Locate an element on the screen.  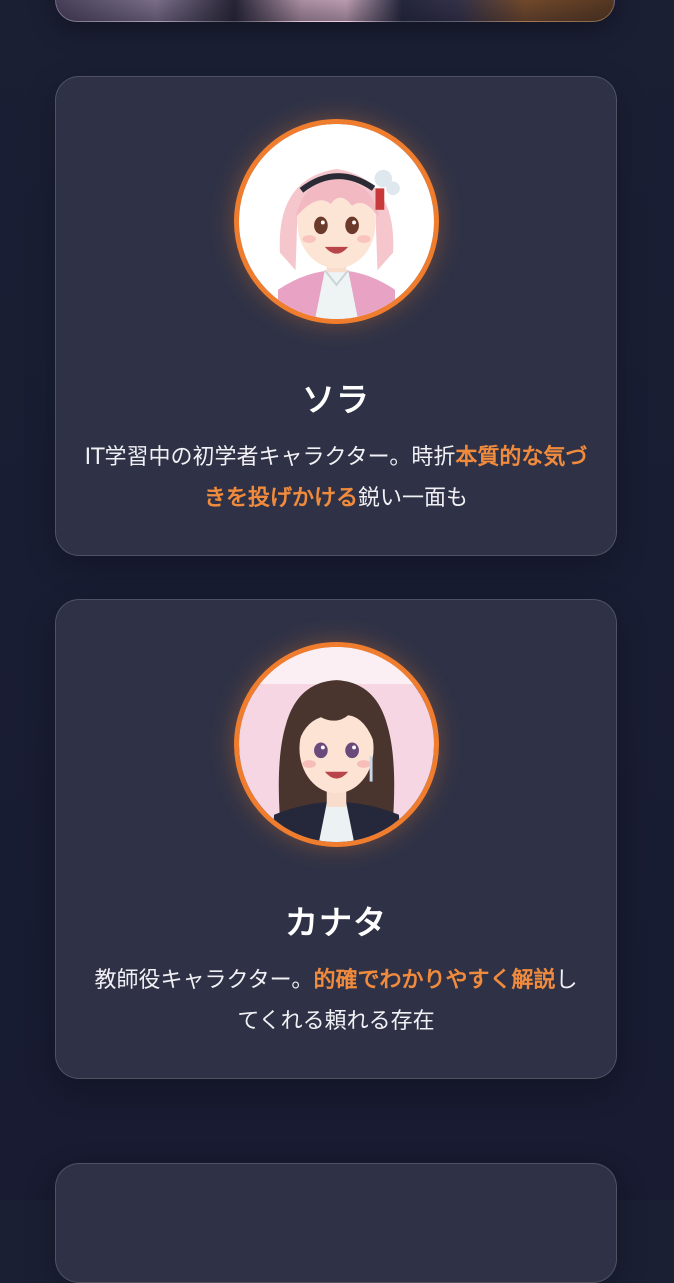
description-text: 鋭い一面も is located at coordinates (413, 498).